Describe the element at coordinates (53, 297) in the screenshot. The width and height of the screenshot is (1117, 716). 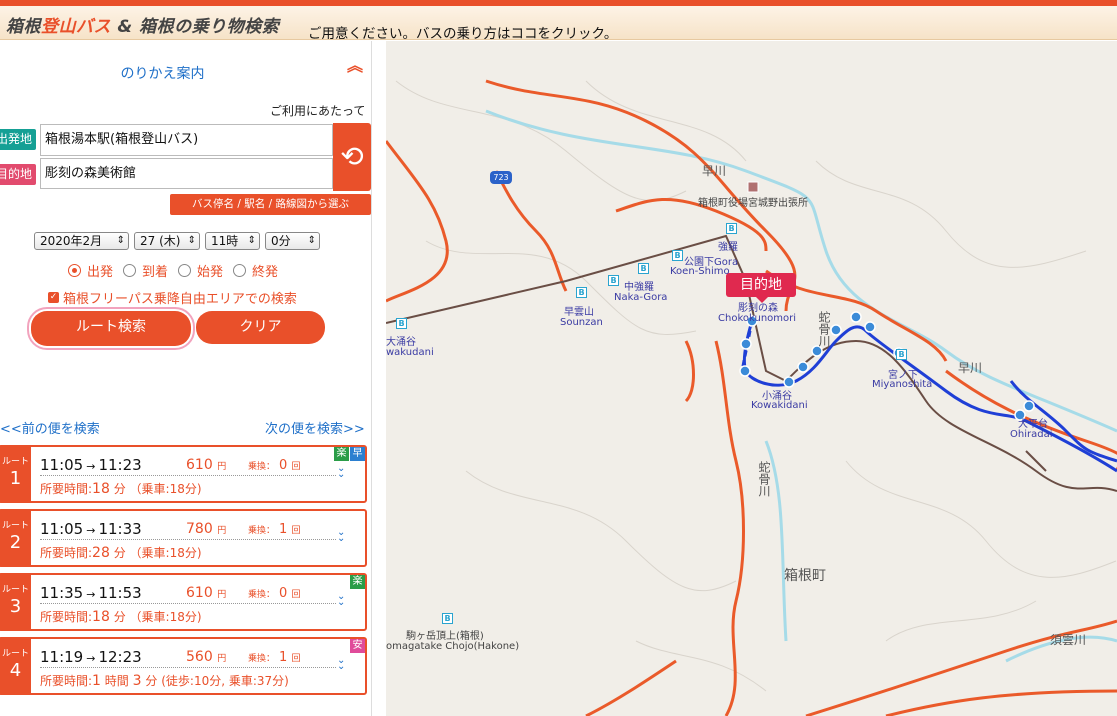
I see `freepass-checkbox: ✓` at that location.